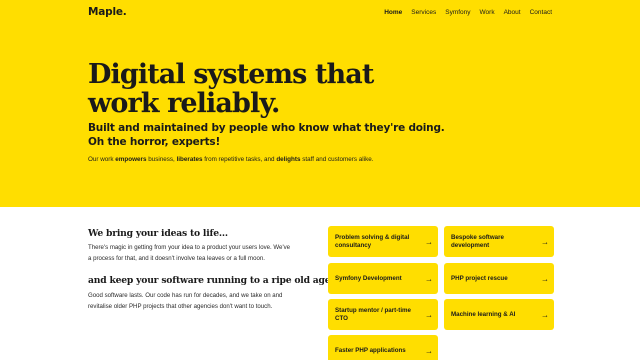  I want to click on service-card-label: Bespoke software development, so click(477, 241).